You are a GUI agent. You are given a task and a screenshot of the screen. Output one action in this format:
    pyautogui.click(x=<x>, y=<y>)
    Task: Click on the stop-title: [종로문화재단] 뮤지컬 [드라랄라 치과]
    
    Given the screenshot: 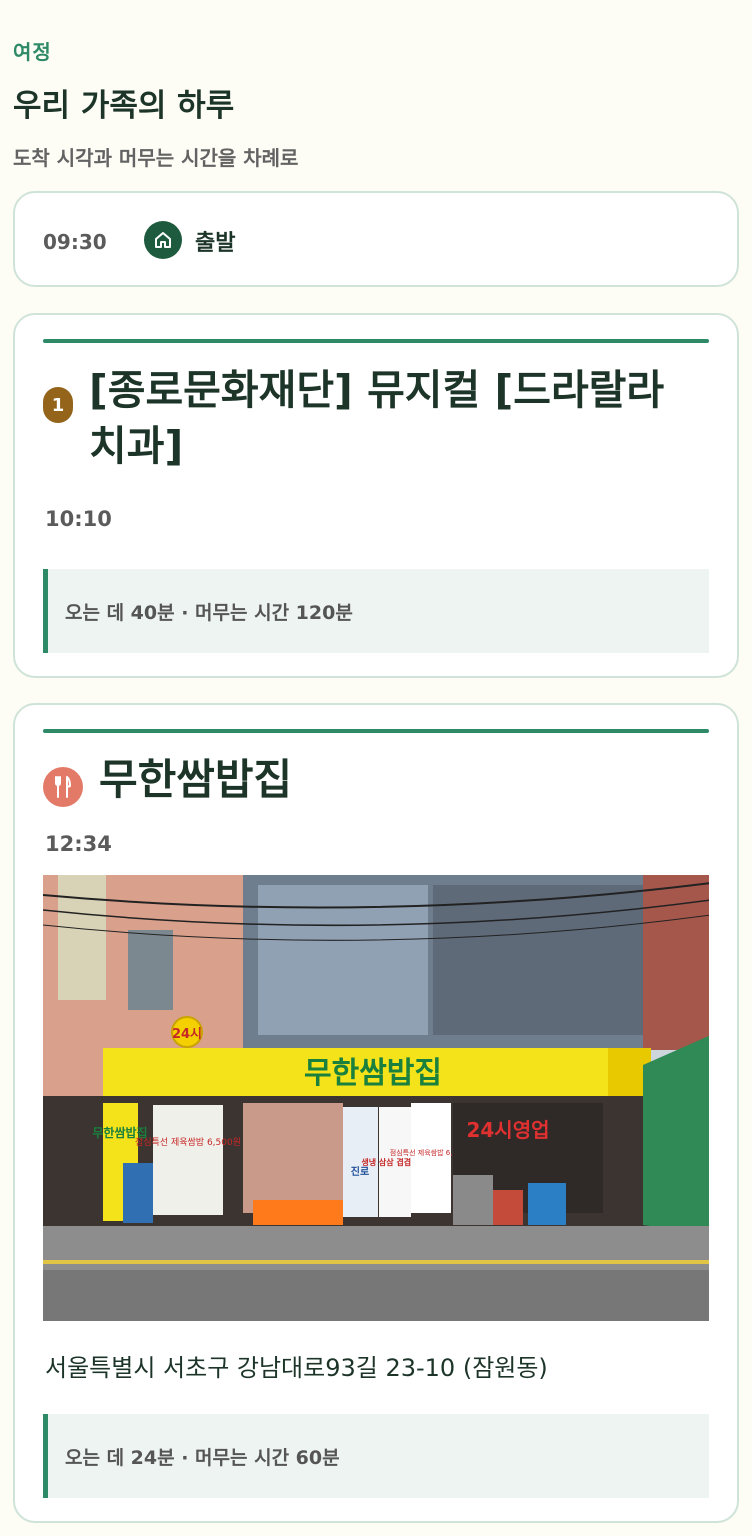 What is the action you would take?
    pyautogui.click(x=377, y=418)
    